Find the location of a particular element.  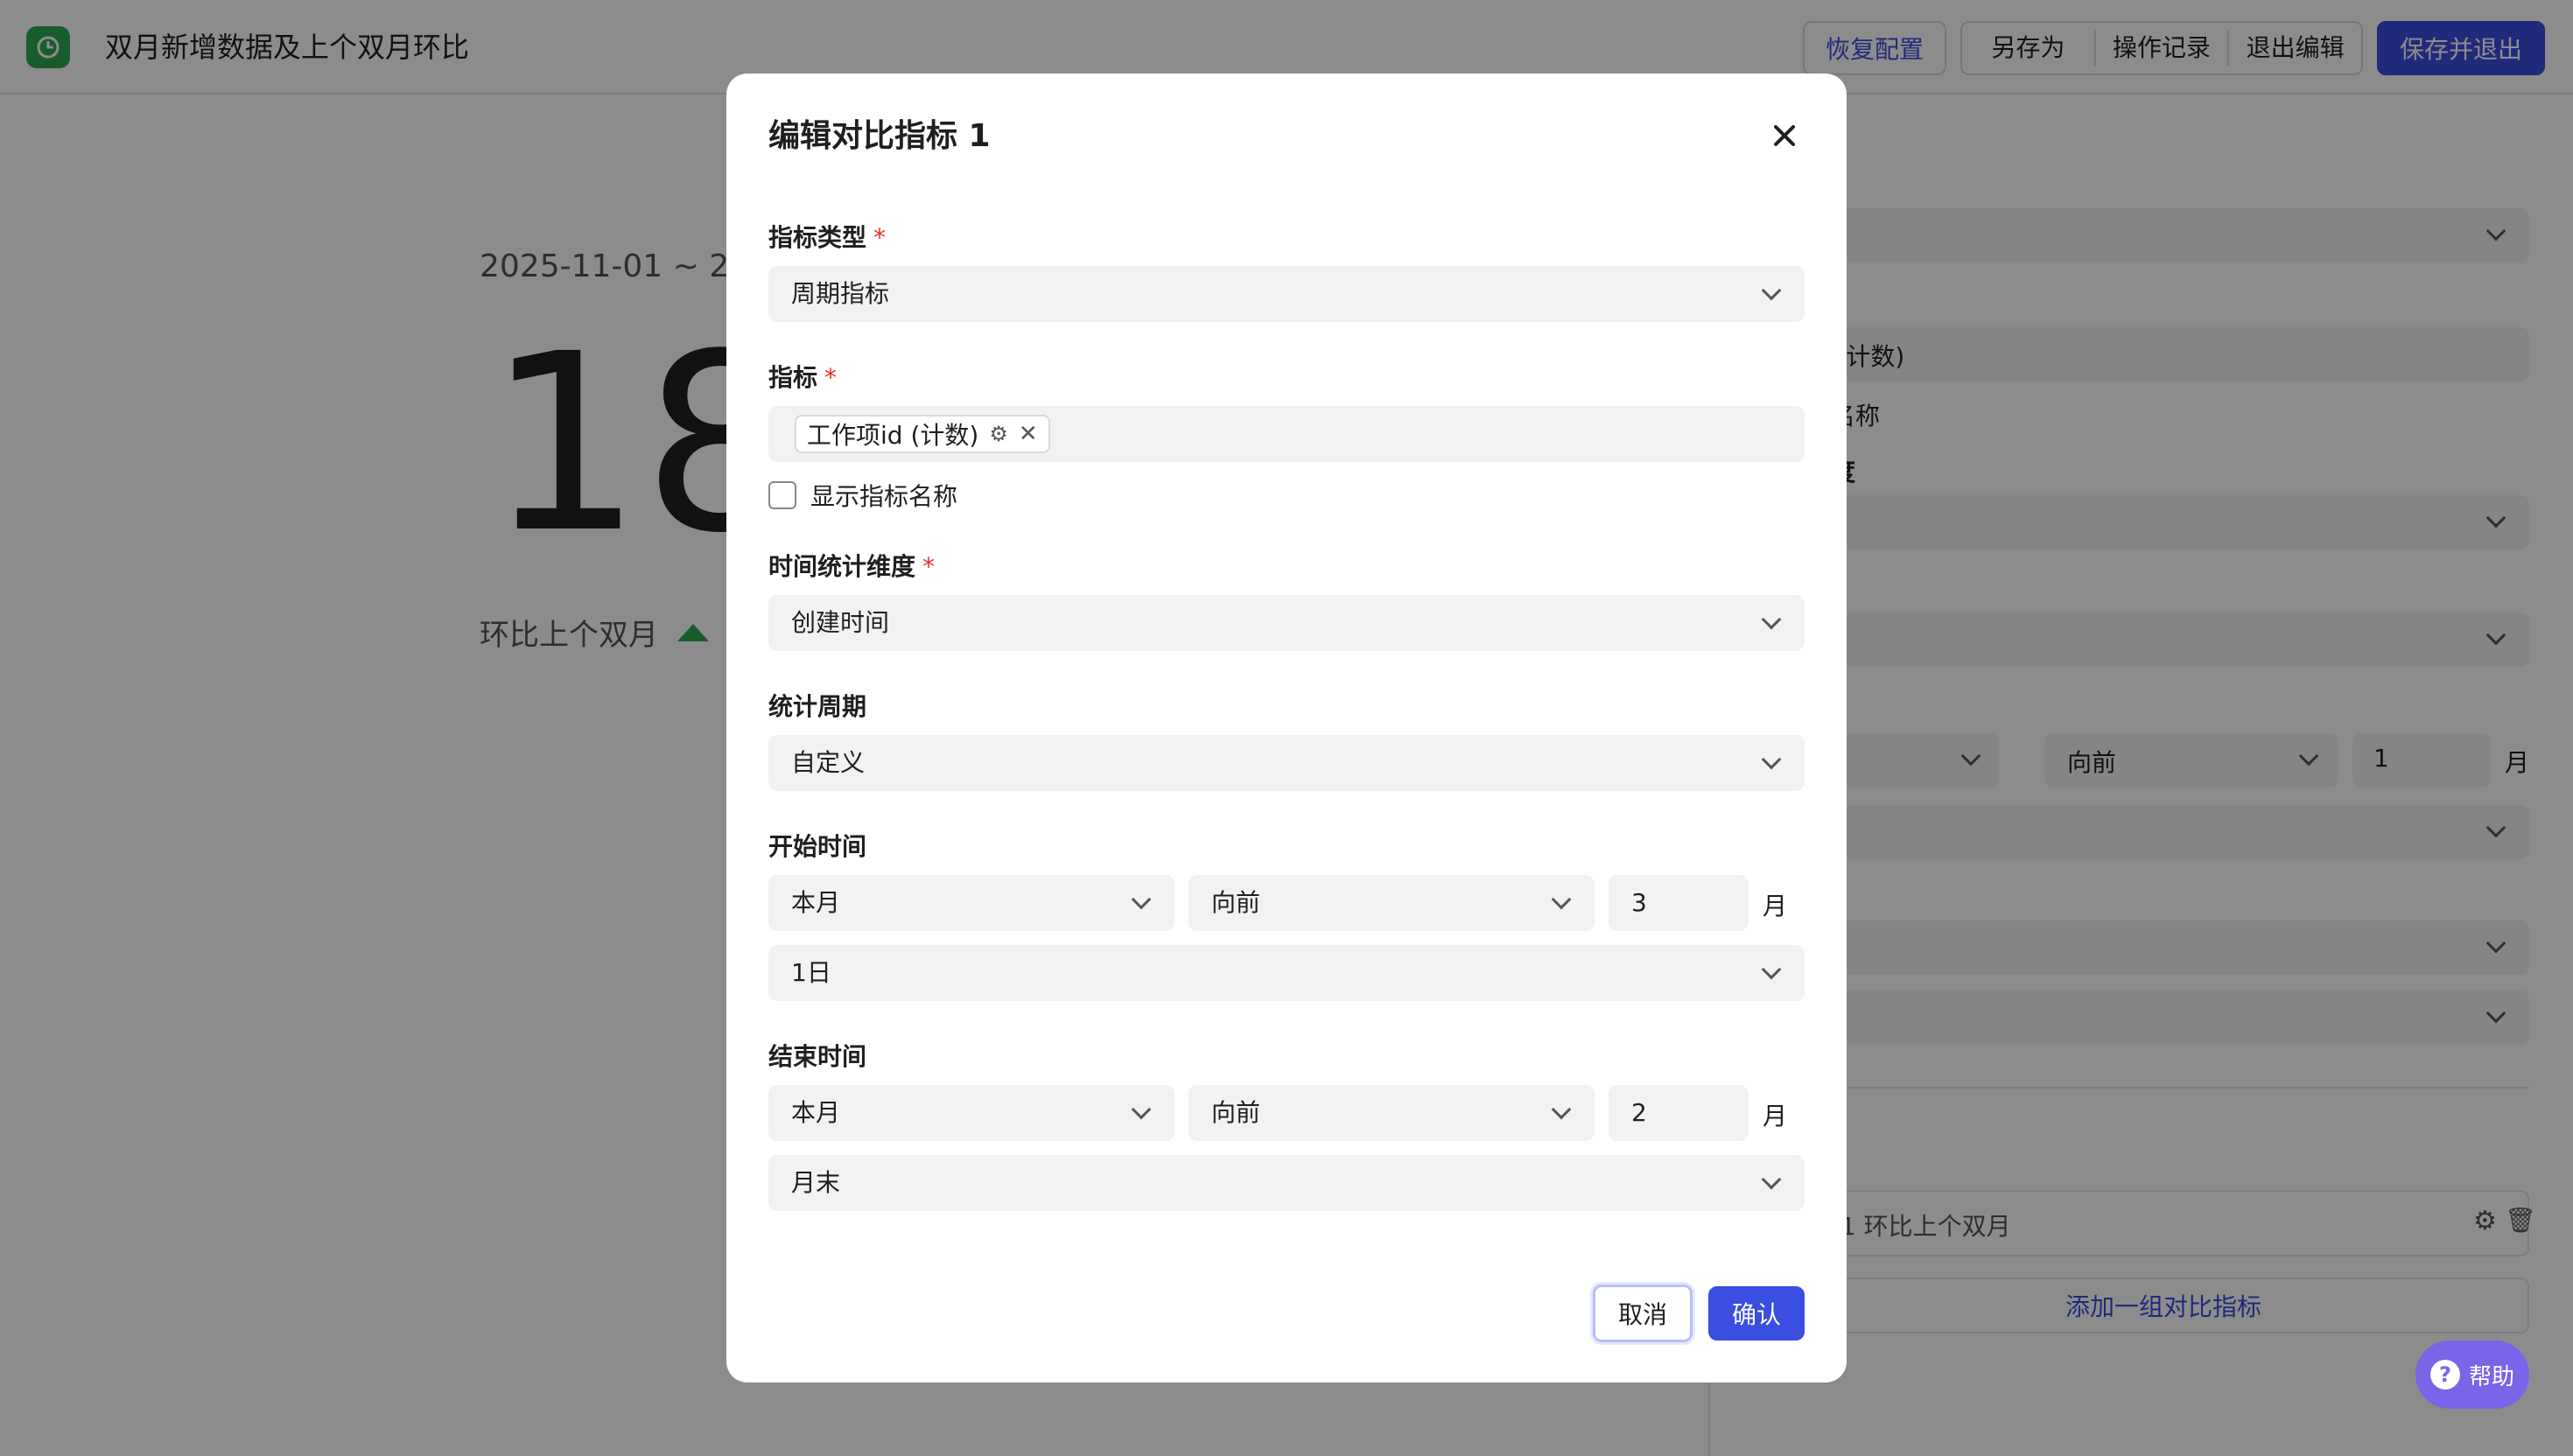

start-day-value: 1日 is located at coordinates (811, 972).